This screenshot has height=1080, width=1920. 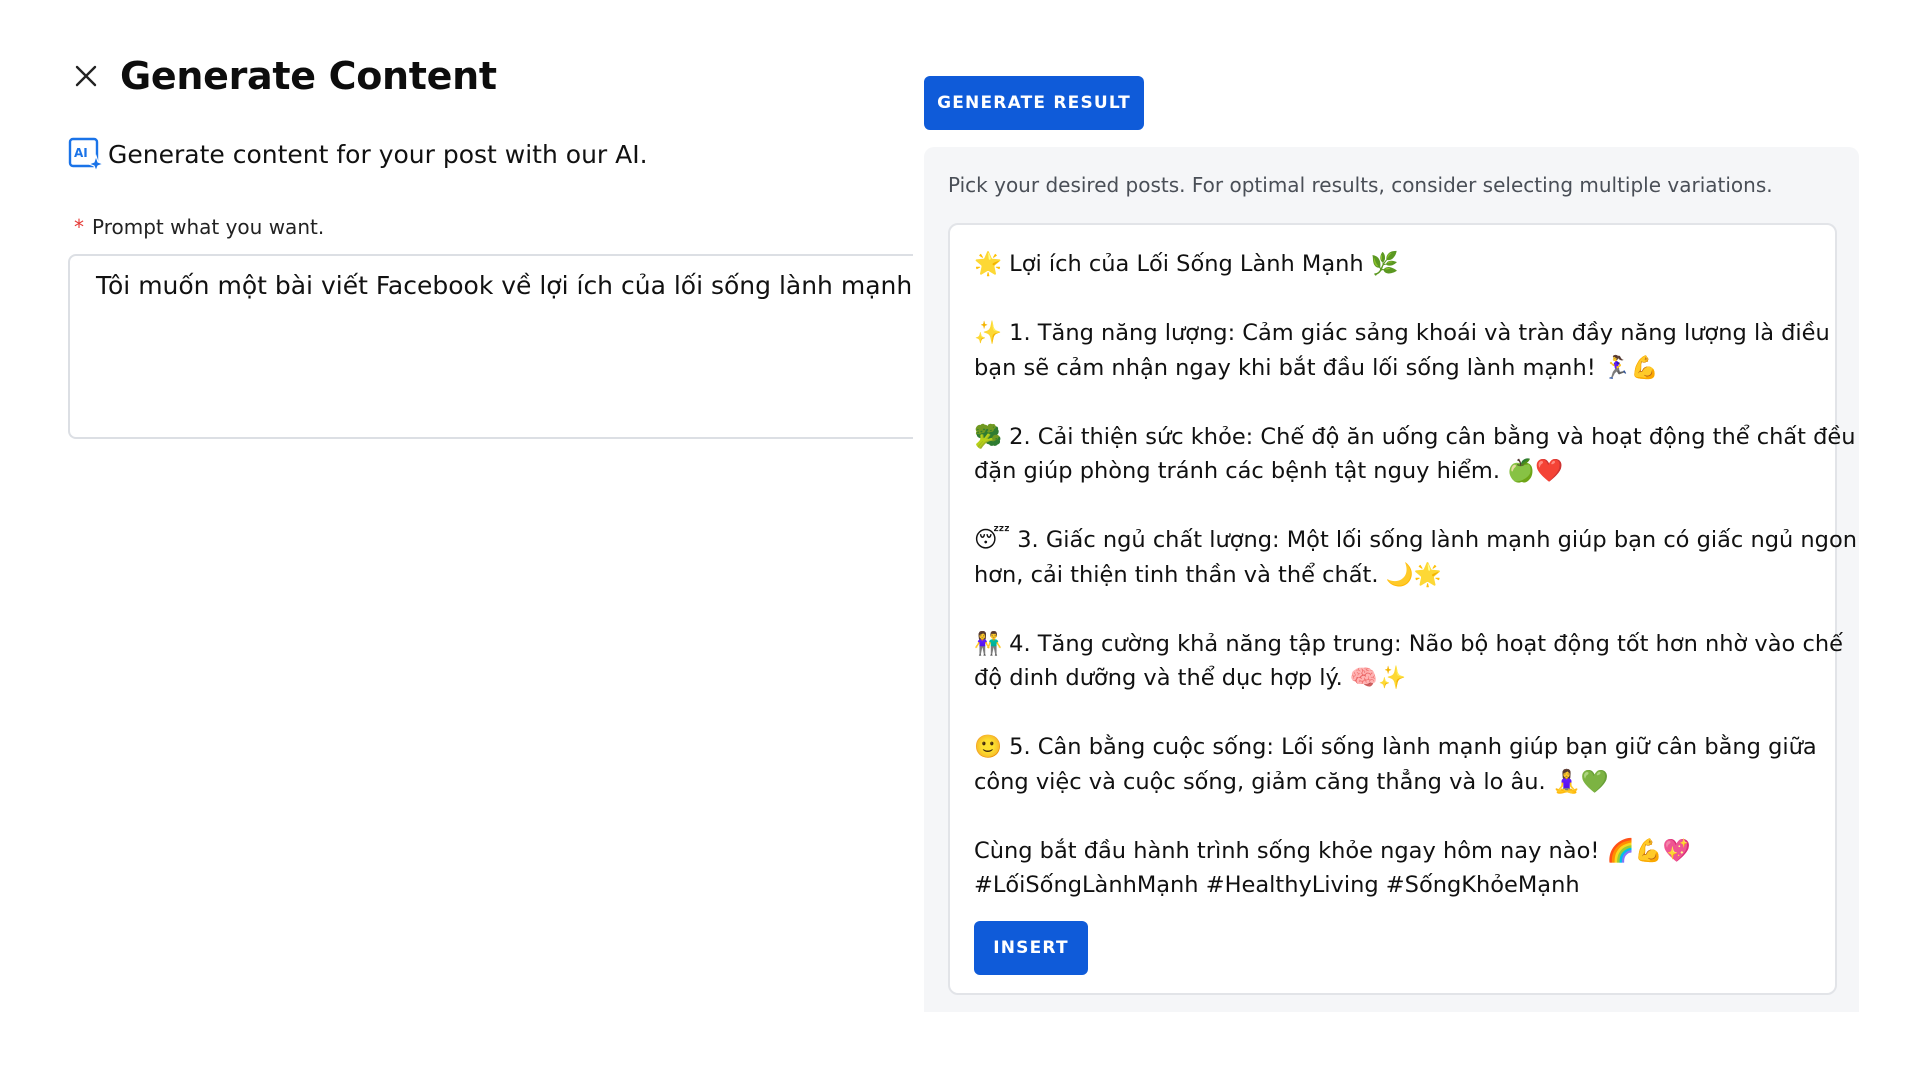 What do you see at coordinates (79, 227) in the screenshot?
I see `required-mark: *` at bounding box center [79, 227].